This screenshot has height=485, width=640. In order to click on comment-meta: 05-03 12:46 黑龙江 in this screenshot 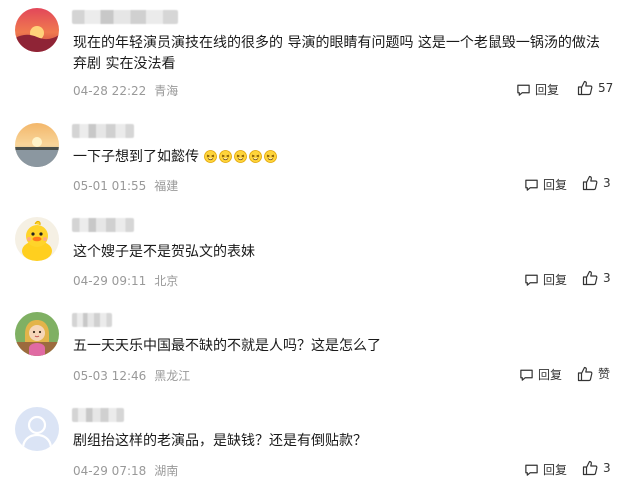, I will do `click(131, 375)`.